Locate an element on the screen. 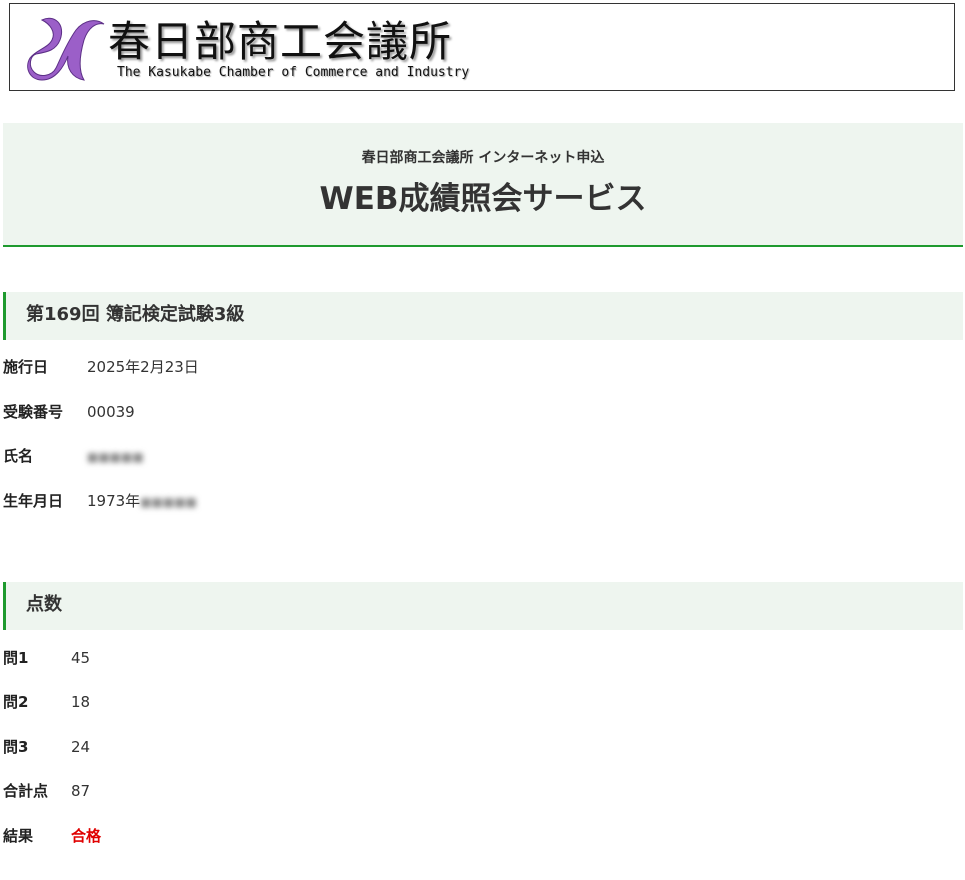  exam-number-row: 受験番号 00039 is located at coordinates (69, 412).